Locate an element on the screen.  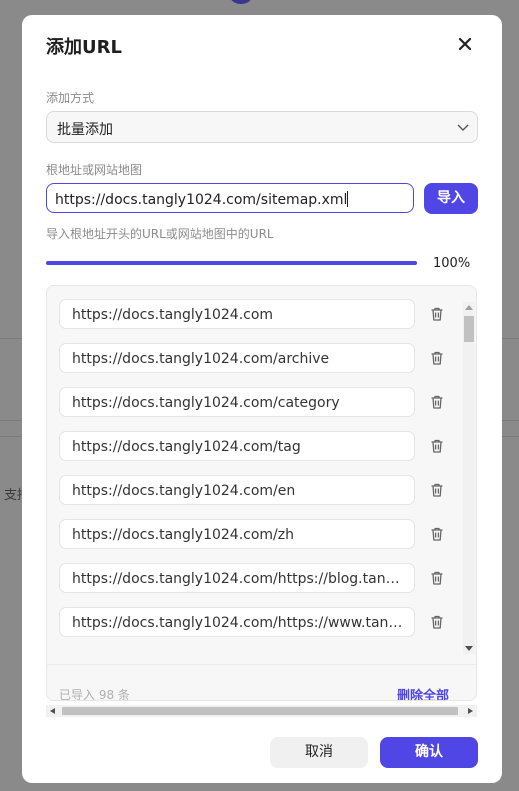
close-button is located at coordinates (465, 44).